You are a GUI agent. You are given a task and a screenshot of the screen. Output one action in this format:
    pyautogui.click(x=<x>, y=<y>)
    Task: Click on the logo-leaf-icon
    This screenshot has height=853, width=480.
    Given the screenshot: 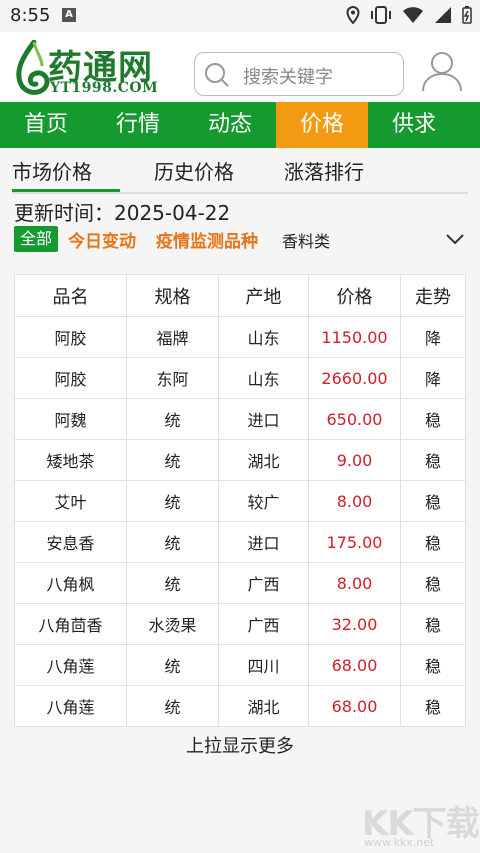 What is the action you would take?
    pyautogui.click(x=33, y=67)
    